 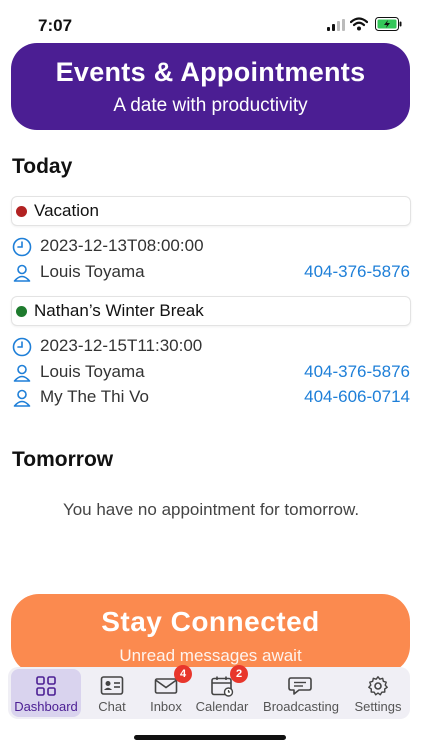 What do you see at coordinates (166, 691) in the screenshot?
I see `tab-inbox: 4 Inbox` at bounding box center [166, 691].